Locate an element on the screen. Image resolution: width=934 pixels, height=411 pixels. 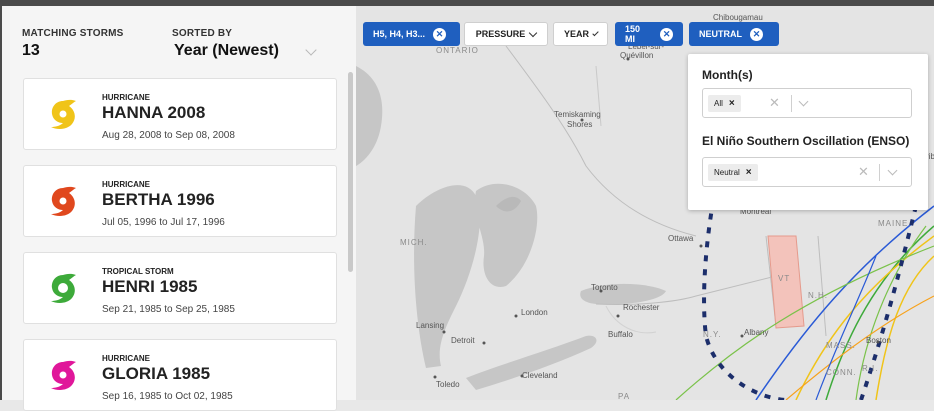
storm-type: TROPICAL STORM is located at coordinates (138, 271).